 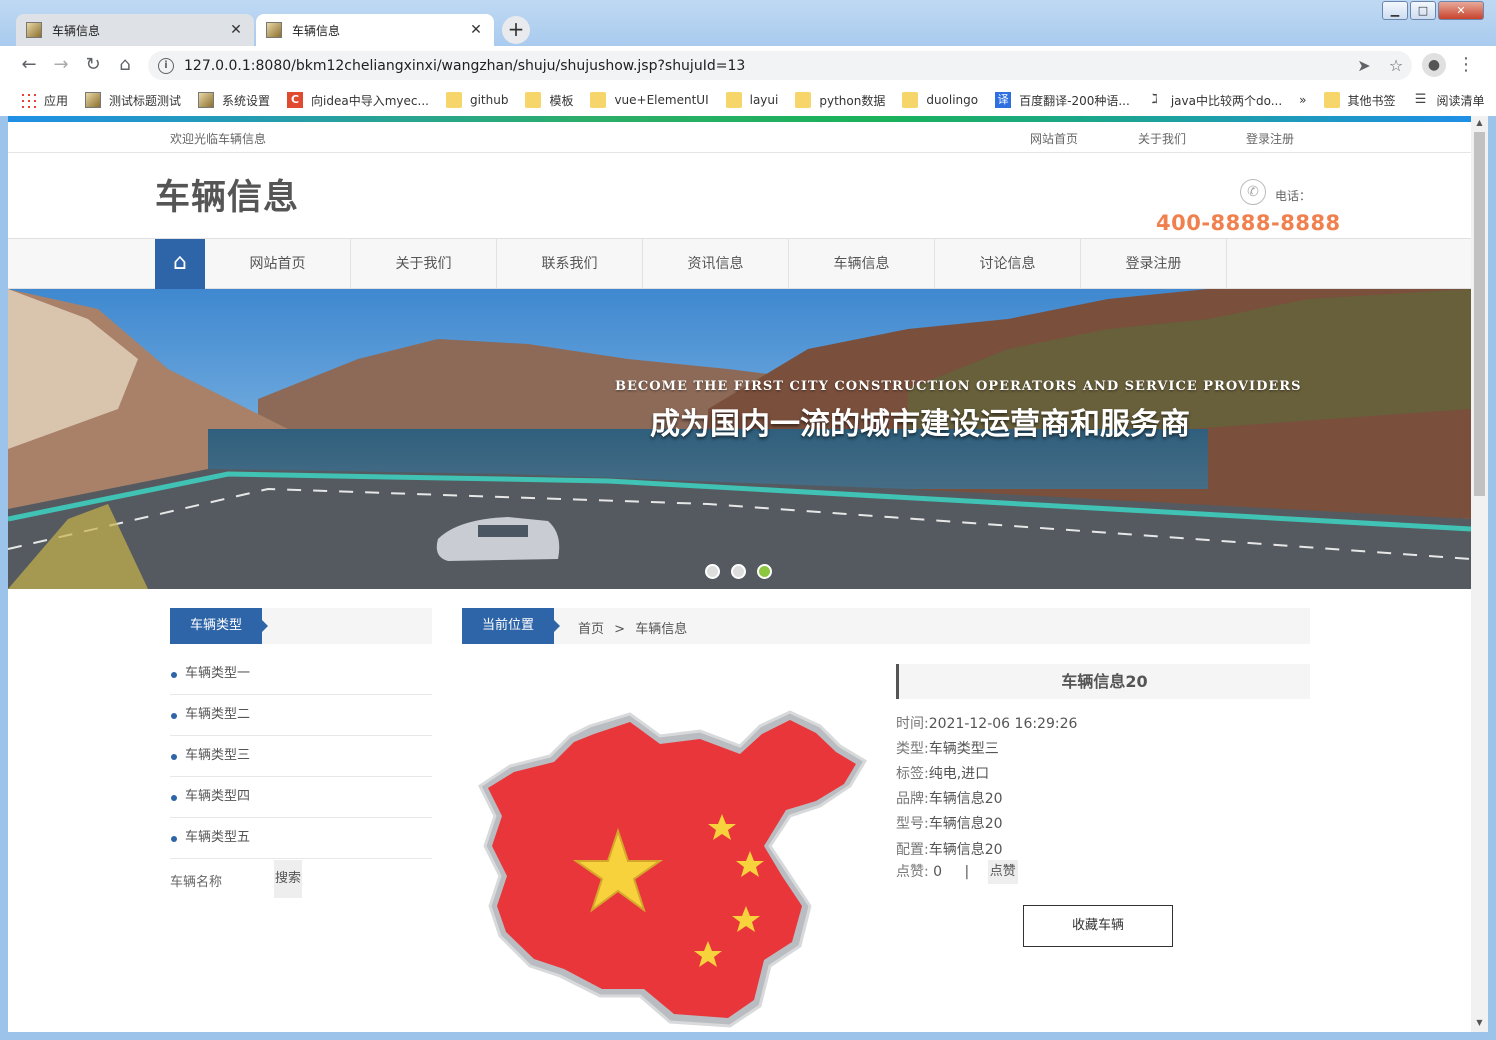 What do you see at coordinates (28, 100) in the screenshot?
I see `apps-grid-icon` at bounding box center [28, 100].